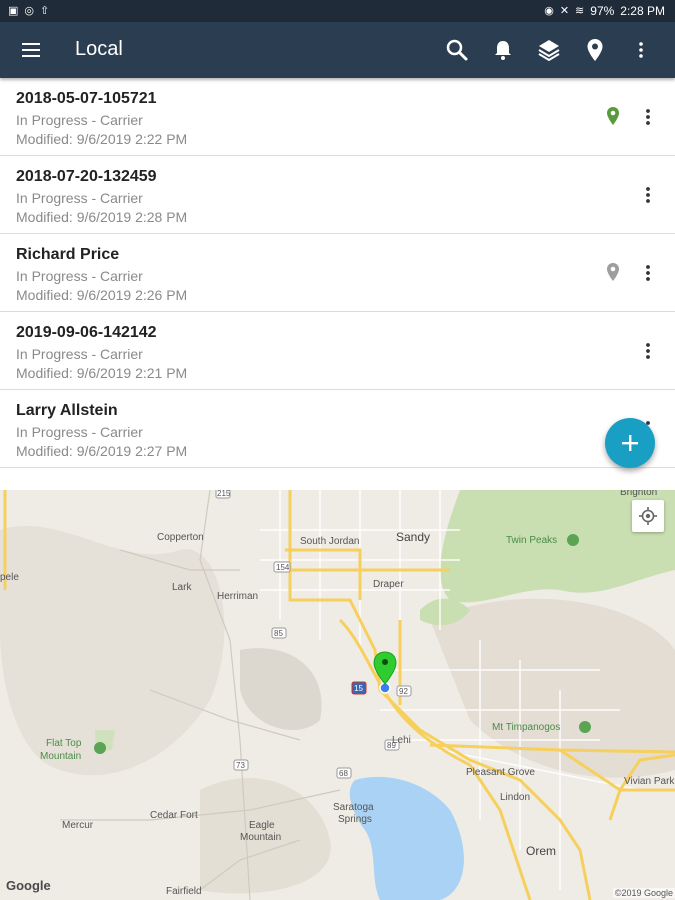 The width and height of the screenshot is (675, 900). I want to click on map-label: Lindon, so click(515, 797).